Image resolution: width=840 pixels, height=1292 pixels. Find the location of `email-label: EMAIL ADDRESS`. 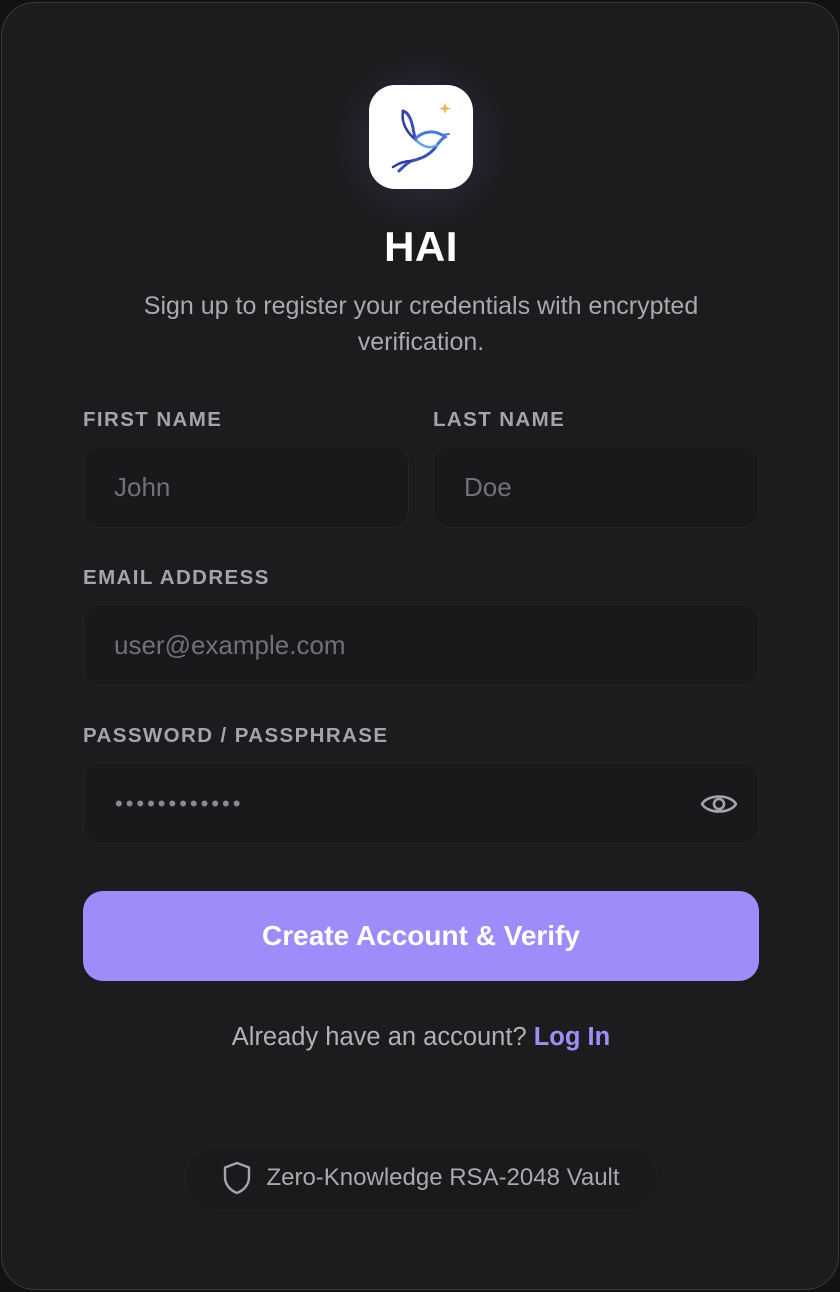

email-label: EMAIL ADDRESS is located at coordinates (176, 577).